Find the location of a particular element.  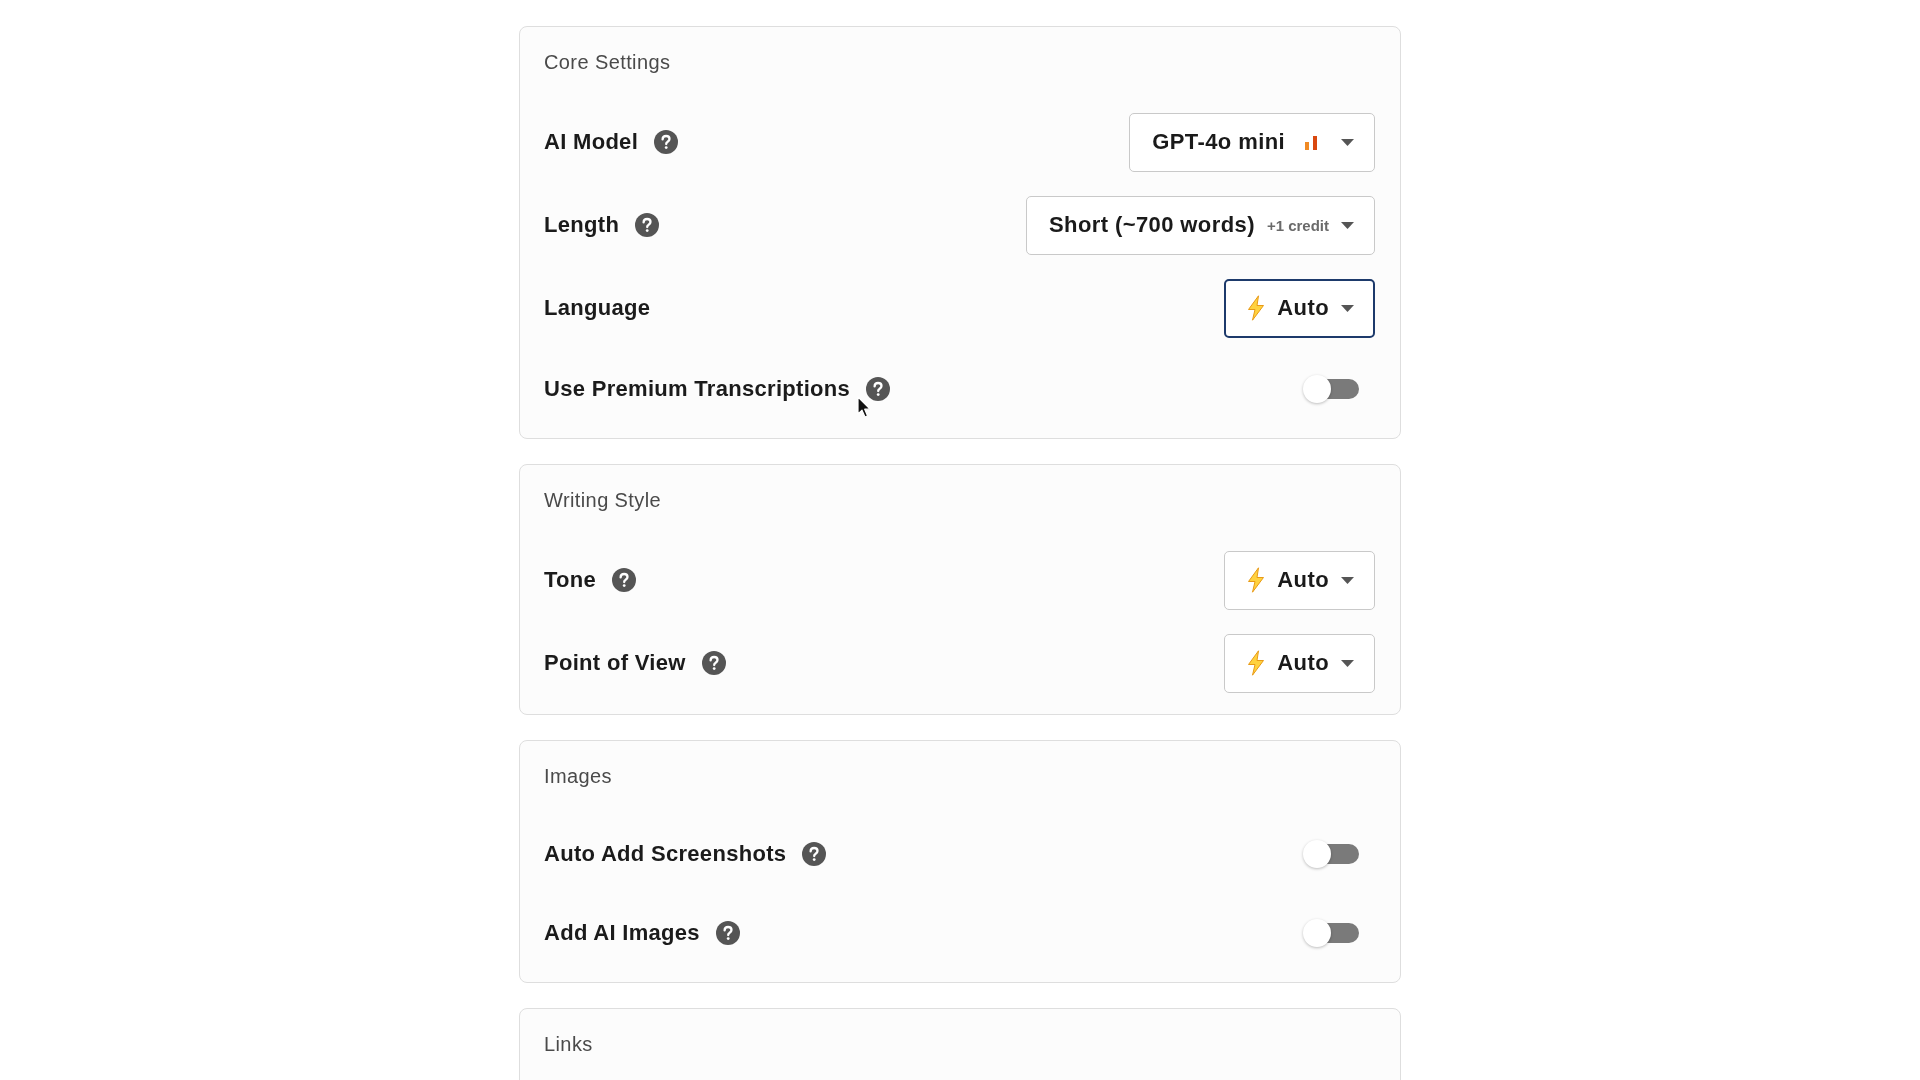

setting-label: Language is located at coordinates (597, 308).